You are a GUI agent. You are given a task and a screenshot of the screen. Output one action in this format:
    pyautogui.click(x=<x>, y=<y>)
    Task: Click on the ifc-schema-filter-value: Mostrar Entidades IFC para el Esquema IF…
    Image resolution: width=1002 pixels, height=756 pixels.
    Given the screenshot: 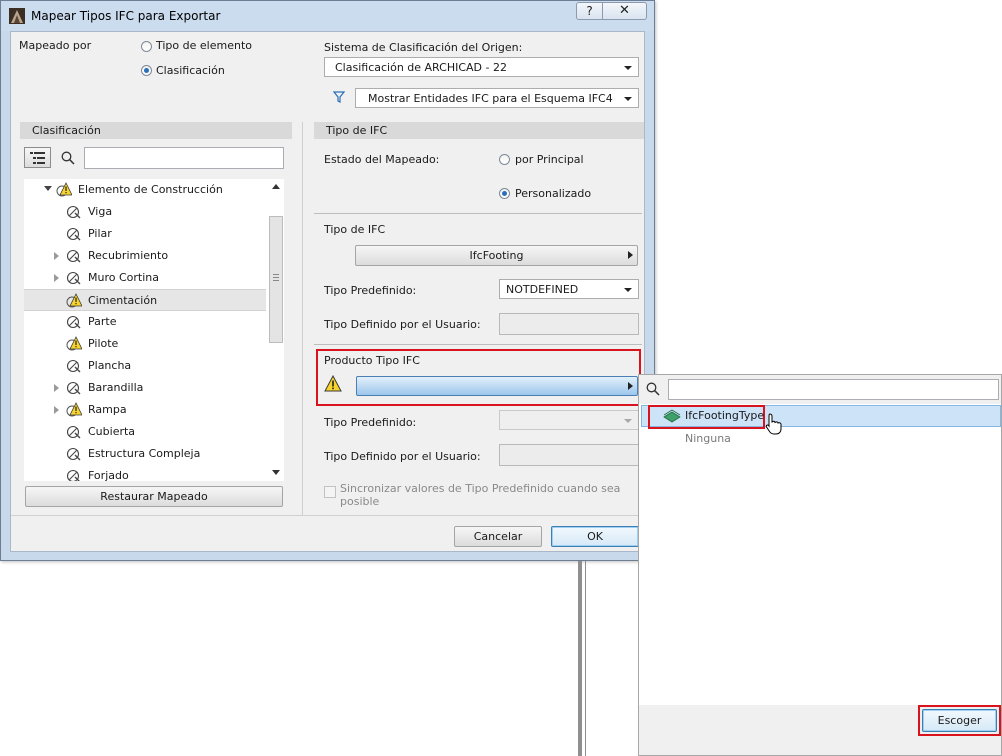 What is the action you would take?
    pyautogui.click(x=490, y=98)
    